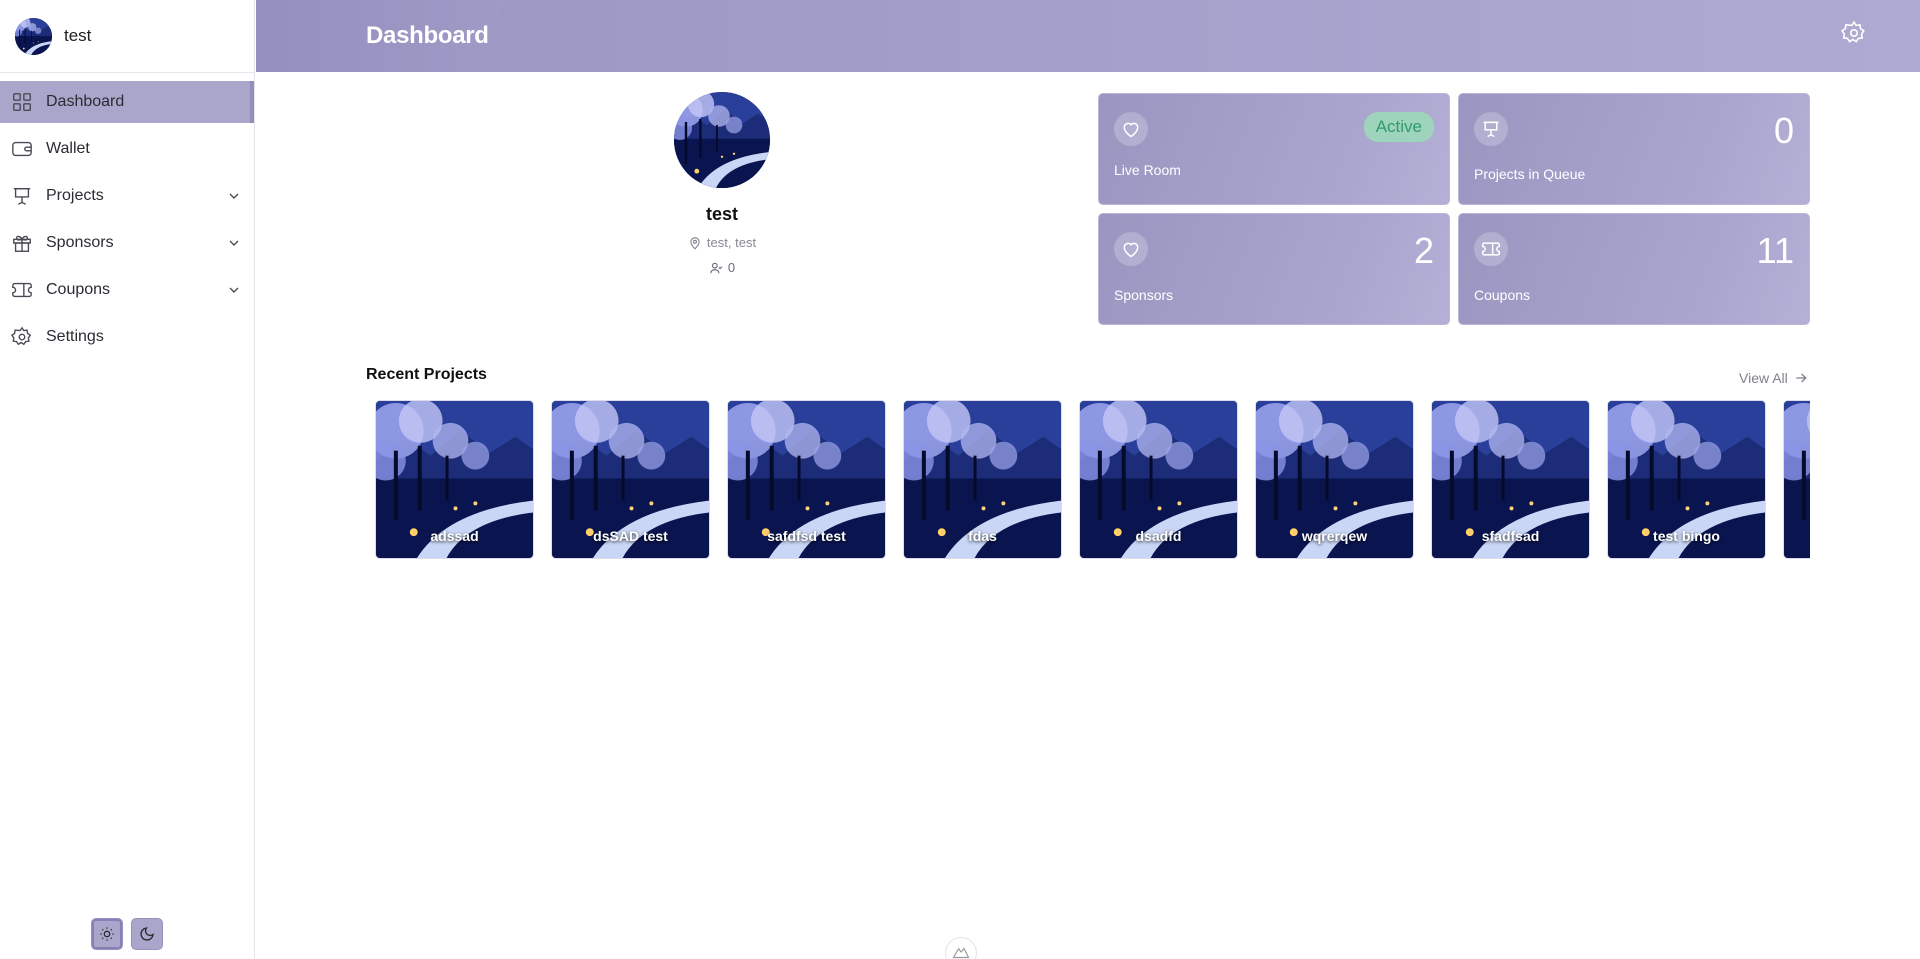 The height and width of the screenshot is (959, 1920). I want to click on card-label: Sponsors, so click(1144, 295).